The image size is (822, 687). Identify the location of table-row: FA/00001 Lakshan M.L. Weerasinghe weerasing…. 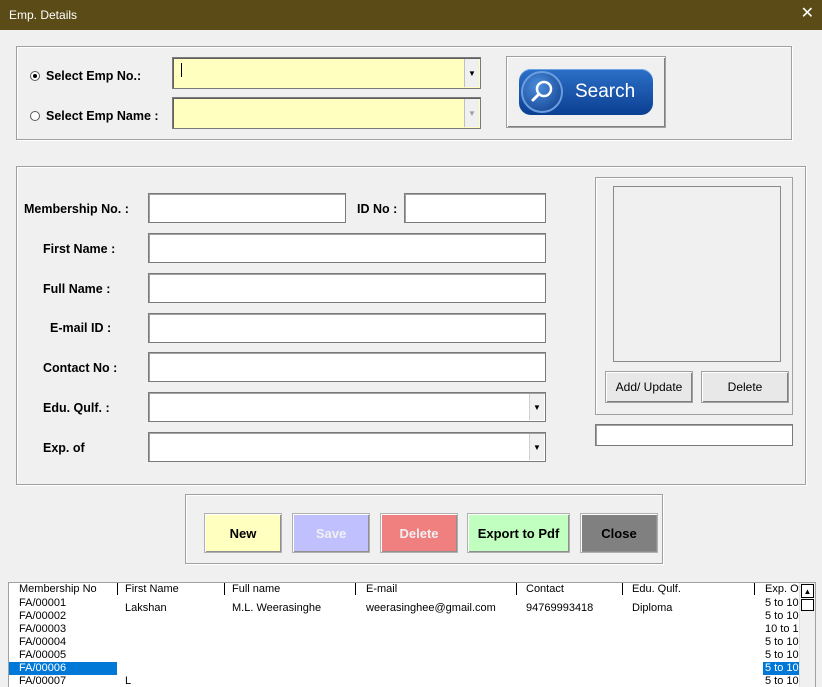
(412, 605).